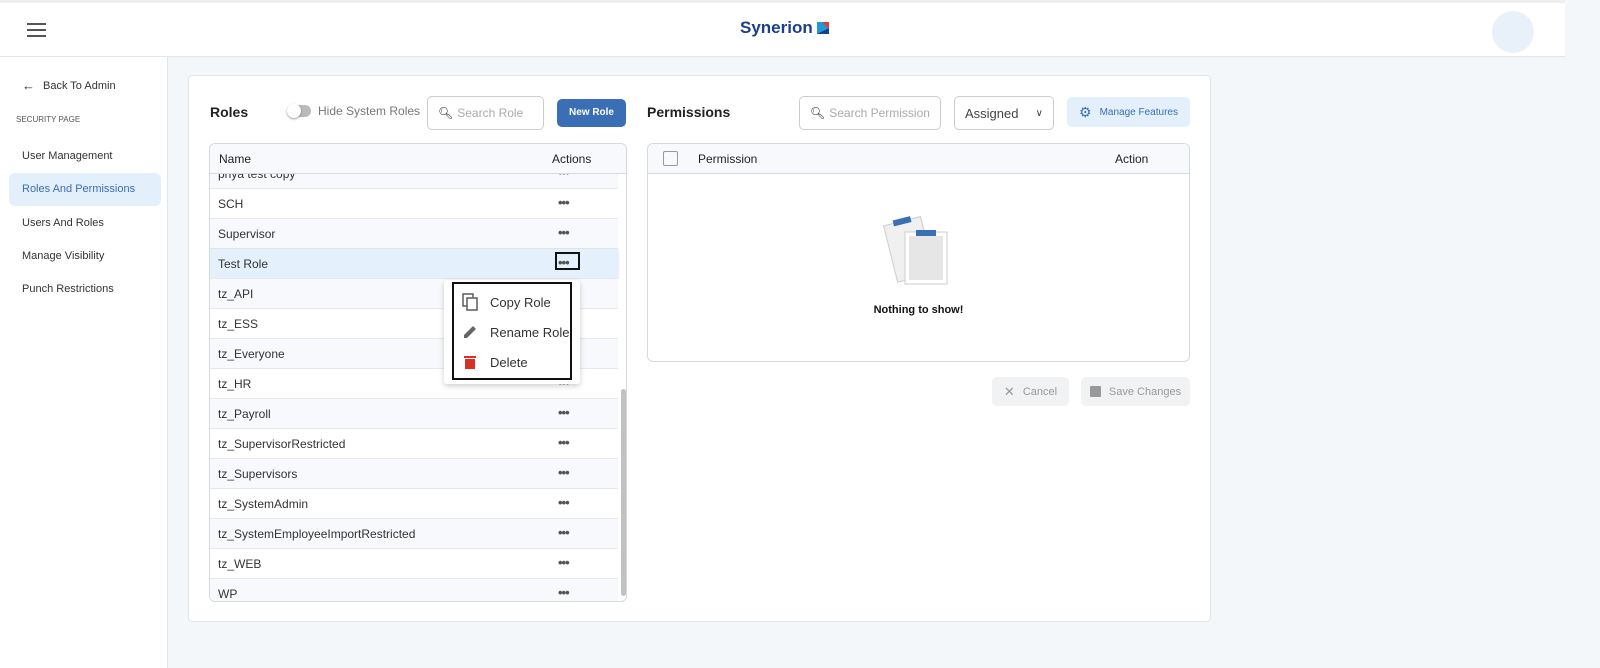 Image resolution: width=1600 pixels, height=668 pixels. Describe the element at coordinates (229, 112) in the screenshot. I see `roles-title: Roles` at that location.